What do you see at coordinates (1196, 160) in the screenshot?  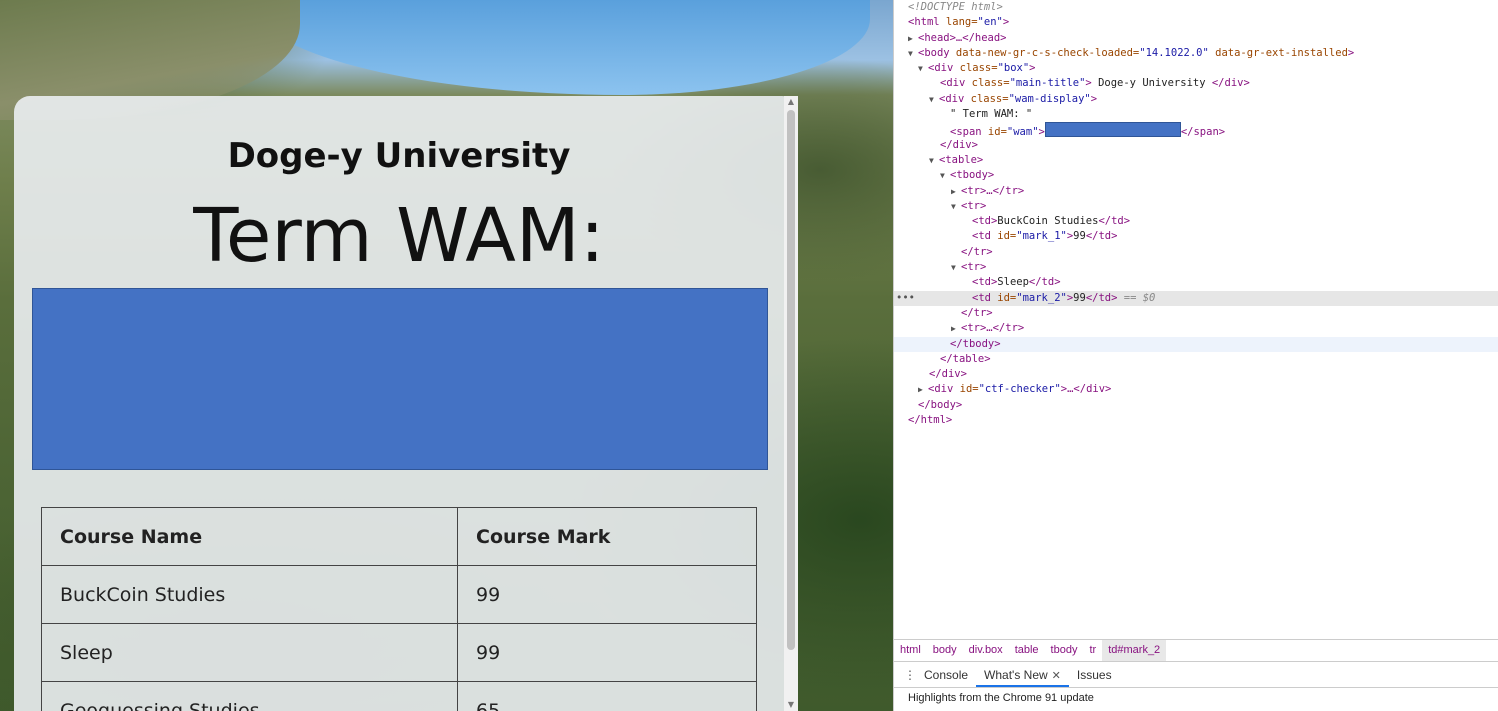 I see `dom-line: ▼ <table>` at bounding box center [1196, 160].